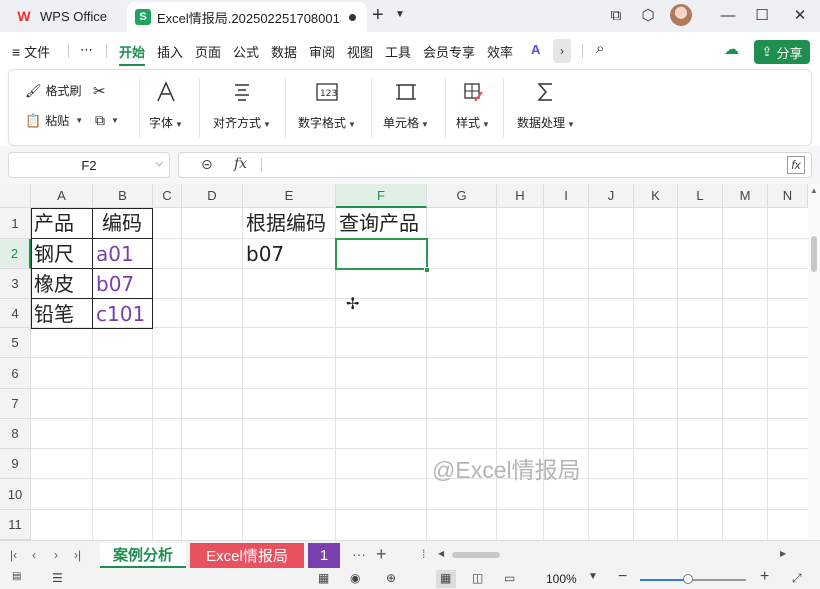 This screenshot has width=820, height=589. I want to click on column-header-L: L, so click(700, 196).